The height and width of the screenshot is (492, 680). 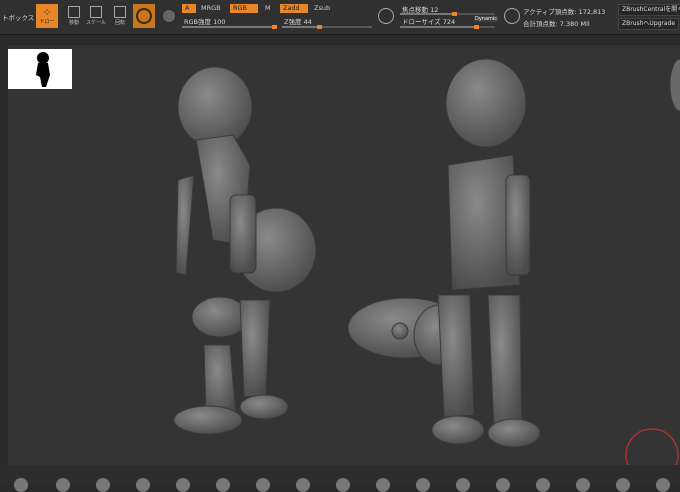 What do you see at coordinates (74, 12) in the screenshot?
I see `move-icon` at bounding box center [74, 12].